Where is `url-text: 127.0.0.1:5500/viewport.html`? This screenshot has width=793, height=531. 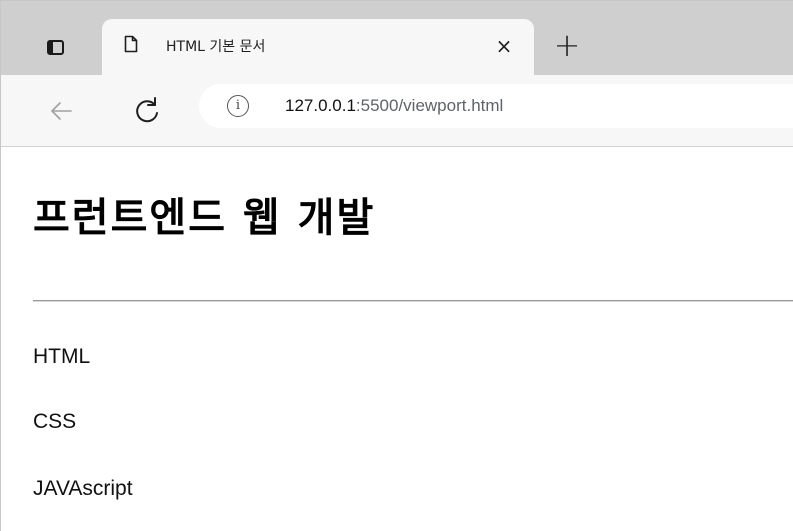 url-text: 127.0.0.1:5500/viewport.html is located at coordinates (394, 106).